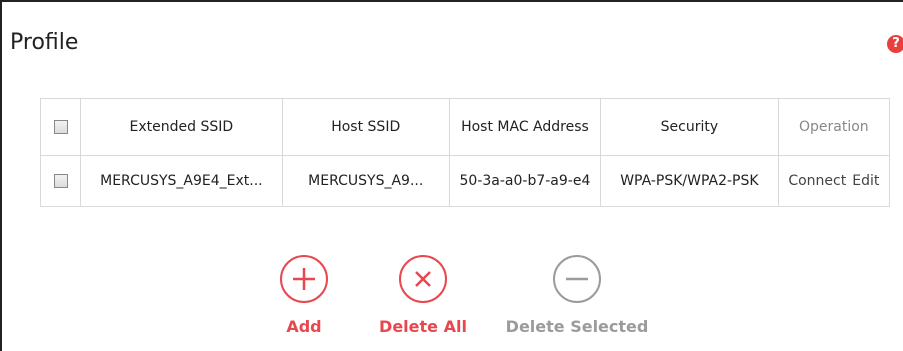  What do you see at coordinates (817, 181) in the screenshot?
I see `connect-link: Connect` at bounding box center [817, 181].